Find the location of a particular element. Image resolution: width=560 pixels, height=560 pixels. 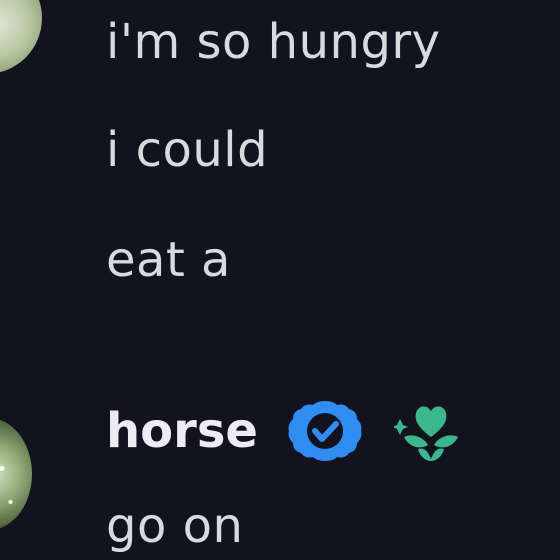

message-text: eat a is located at coordinates (168, 260).